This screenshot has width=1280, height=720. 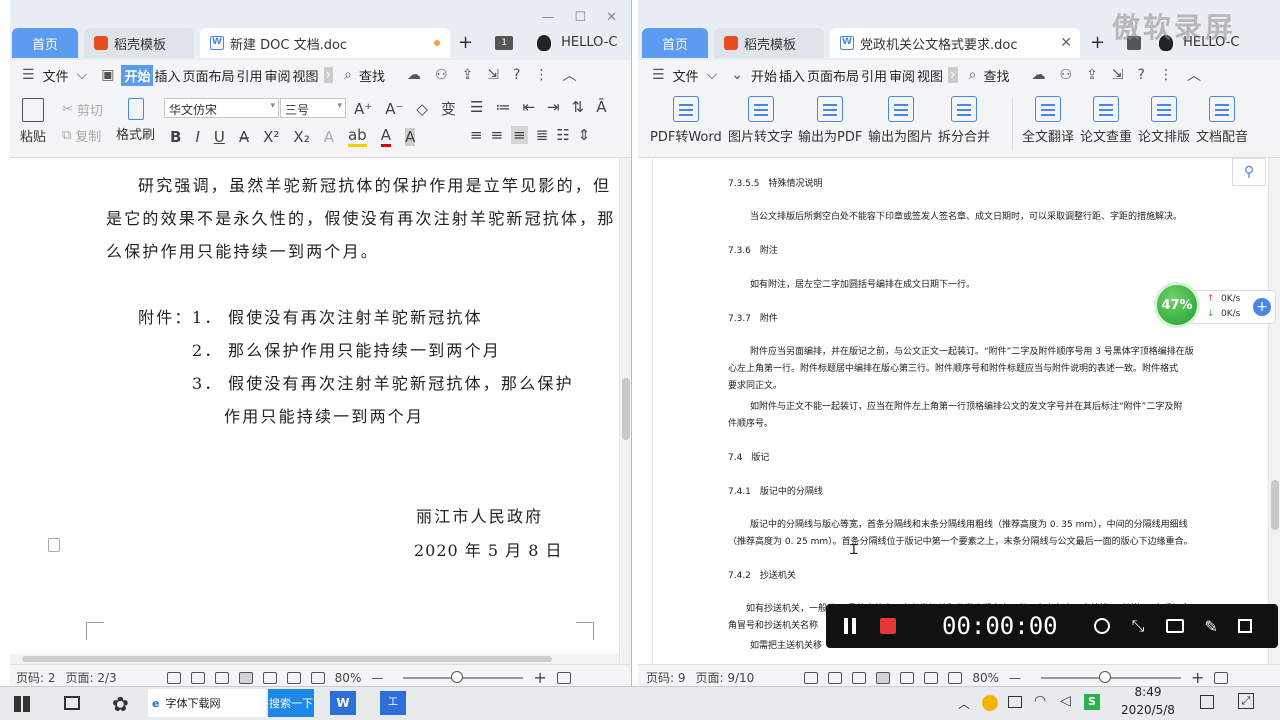 I want to click on font-family-select: 华文仿宋, so click(x=221, y=108).